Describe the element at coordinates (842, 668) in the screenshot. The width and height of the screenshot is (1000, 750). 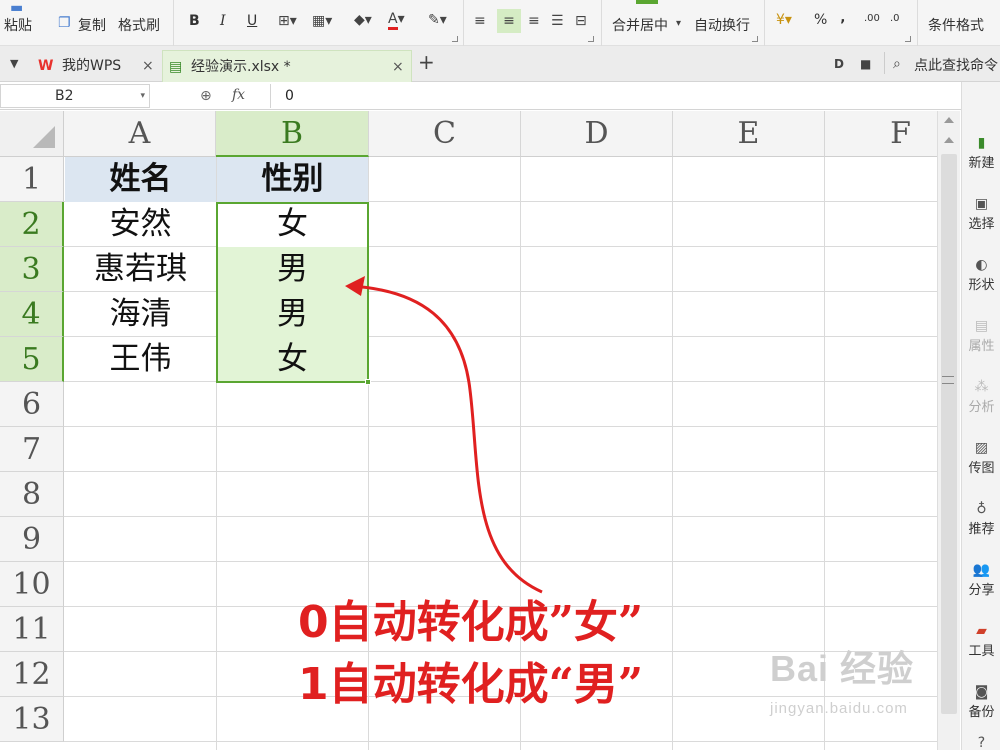
I see `watermark-logo: Bai 经验` at that location.